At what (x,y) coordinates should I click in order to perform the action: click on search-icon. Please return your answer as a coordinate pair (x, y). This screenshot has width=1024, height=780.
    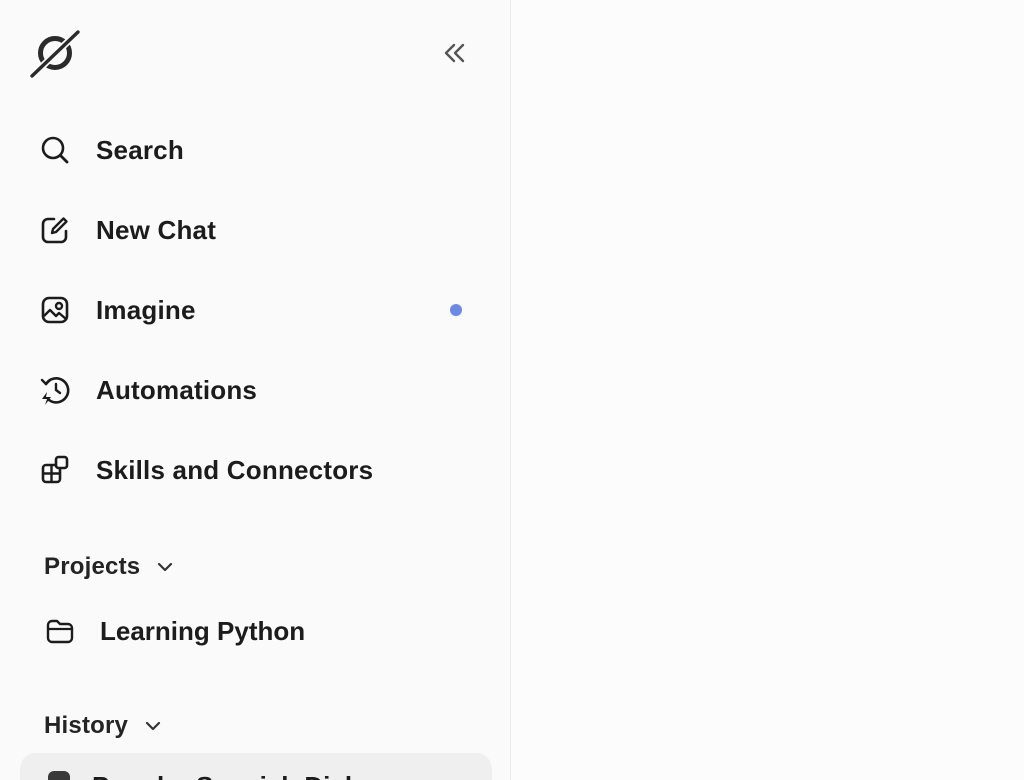
    Looking at the image, I should click on (55, 150).